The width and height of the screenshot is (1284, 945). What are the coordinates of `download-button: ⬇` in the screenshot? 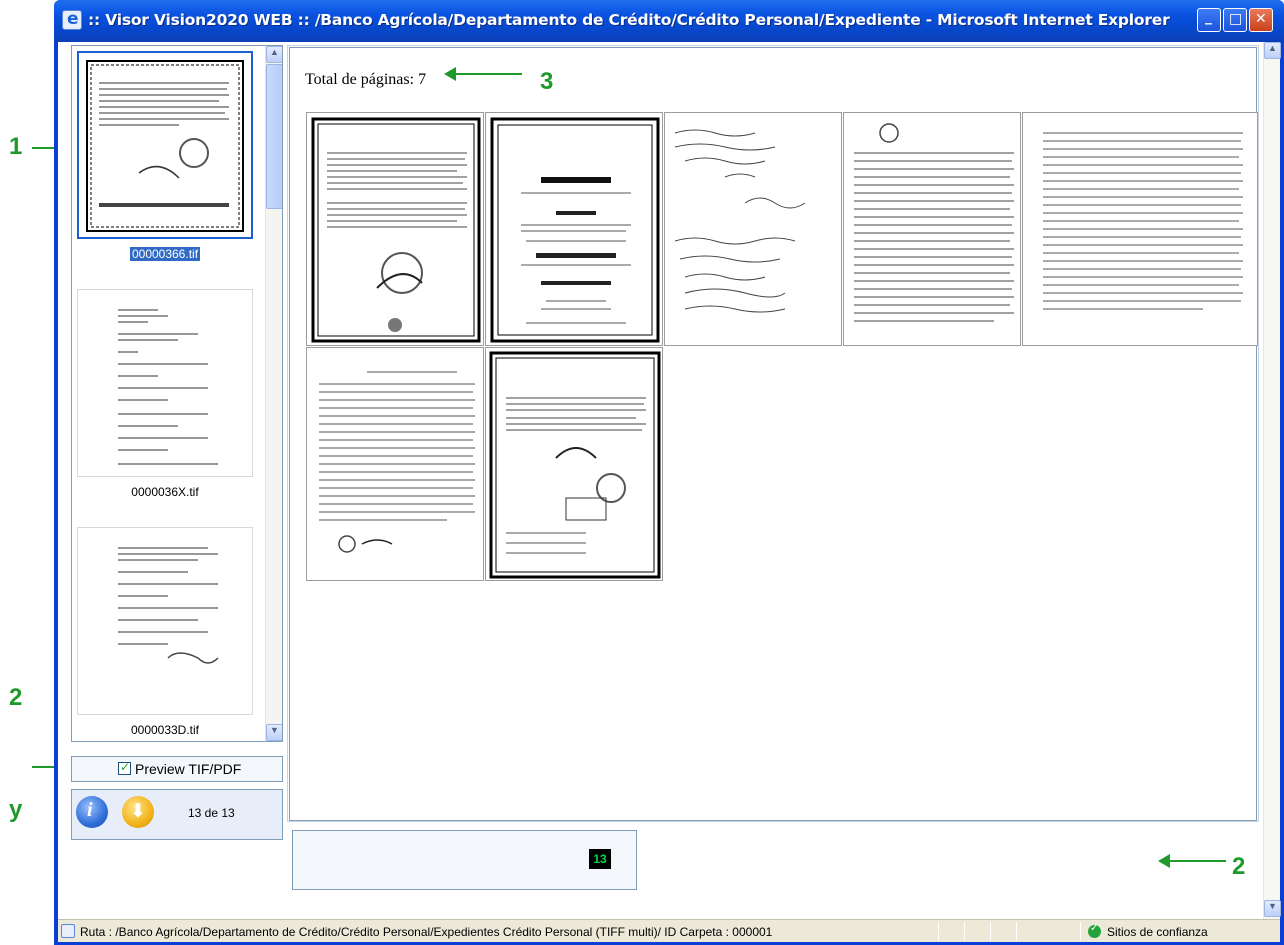 It's located at (138, 812).